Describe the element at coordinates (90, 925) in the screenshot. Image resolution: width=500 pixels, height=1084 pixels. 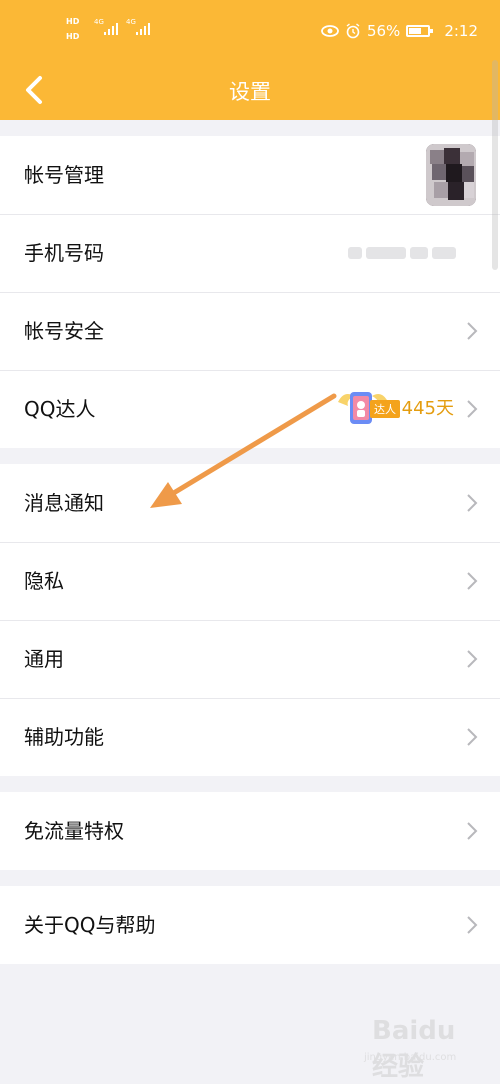
I see `row-label: 关于QQ与帮助` at that location.